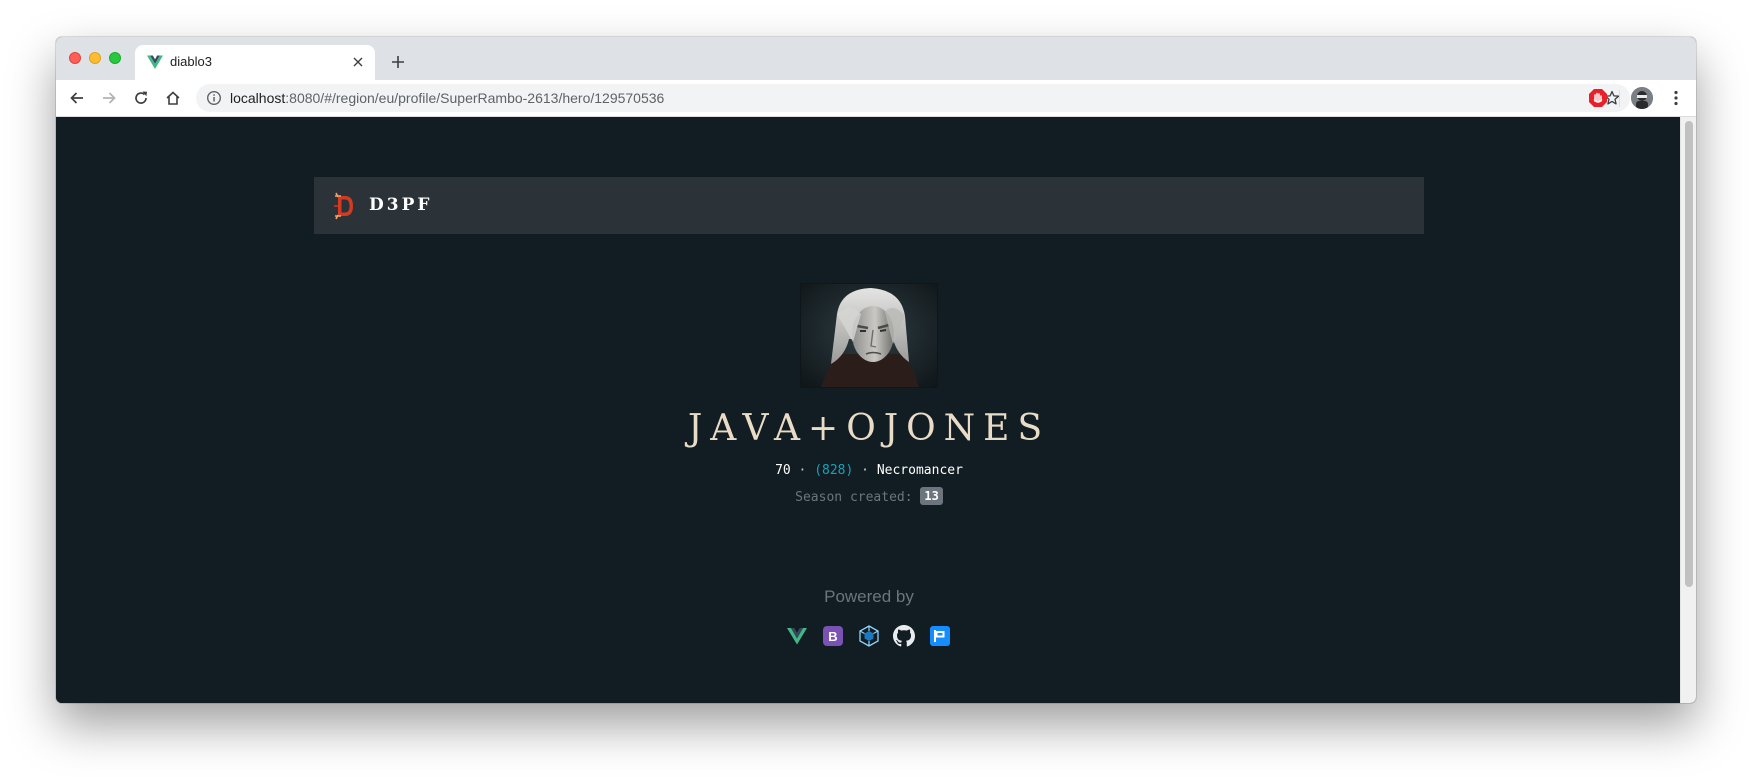 This screenshot has width=1752, height=777. I want to click on tab-diablo3: diablo3, so click(255, 62).